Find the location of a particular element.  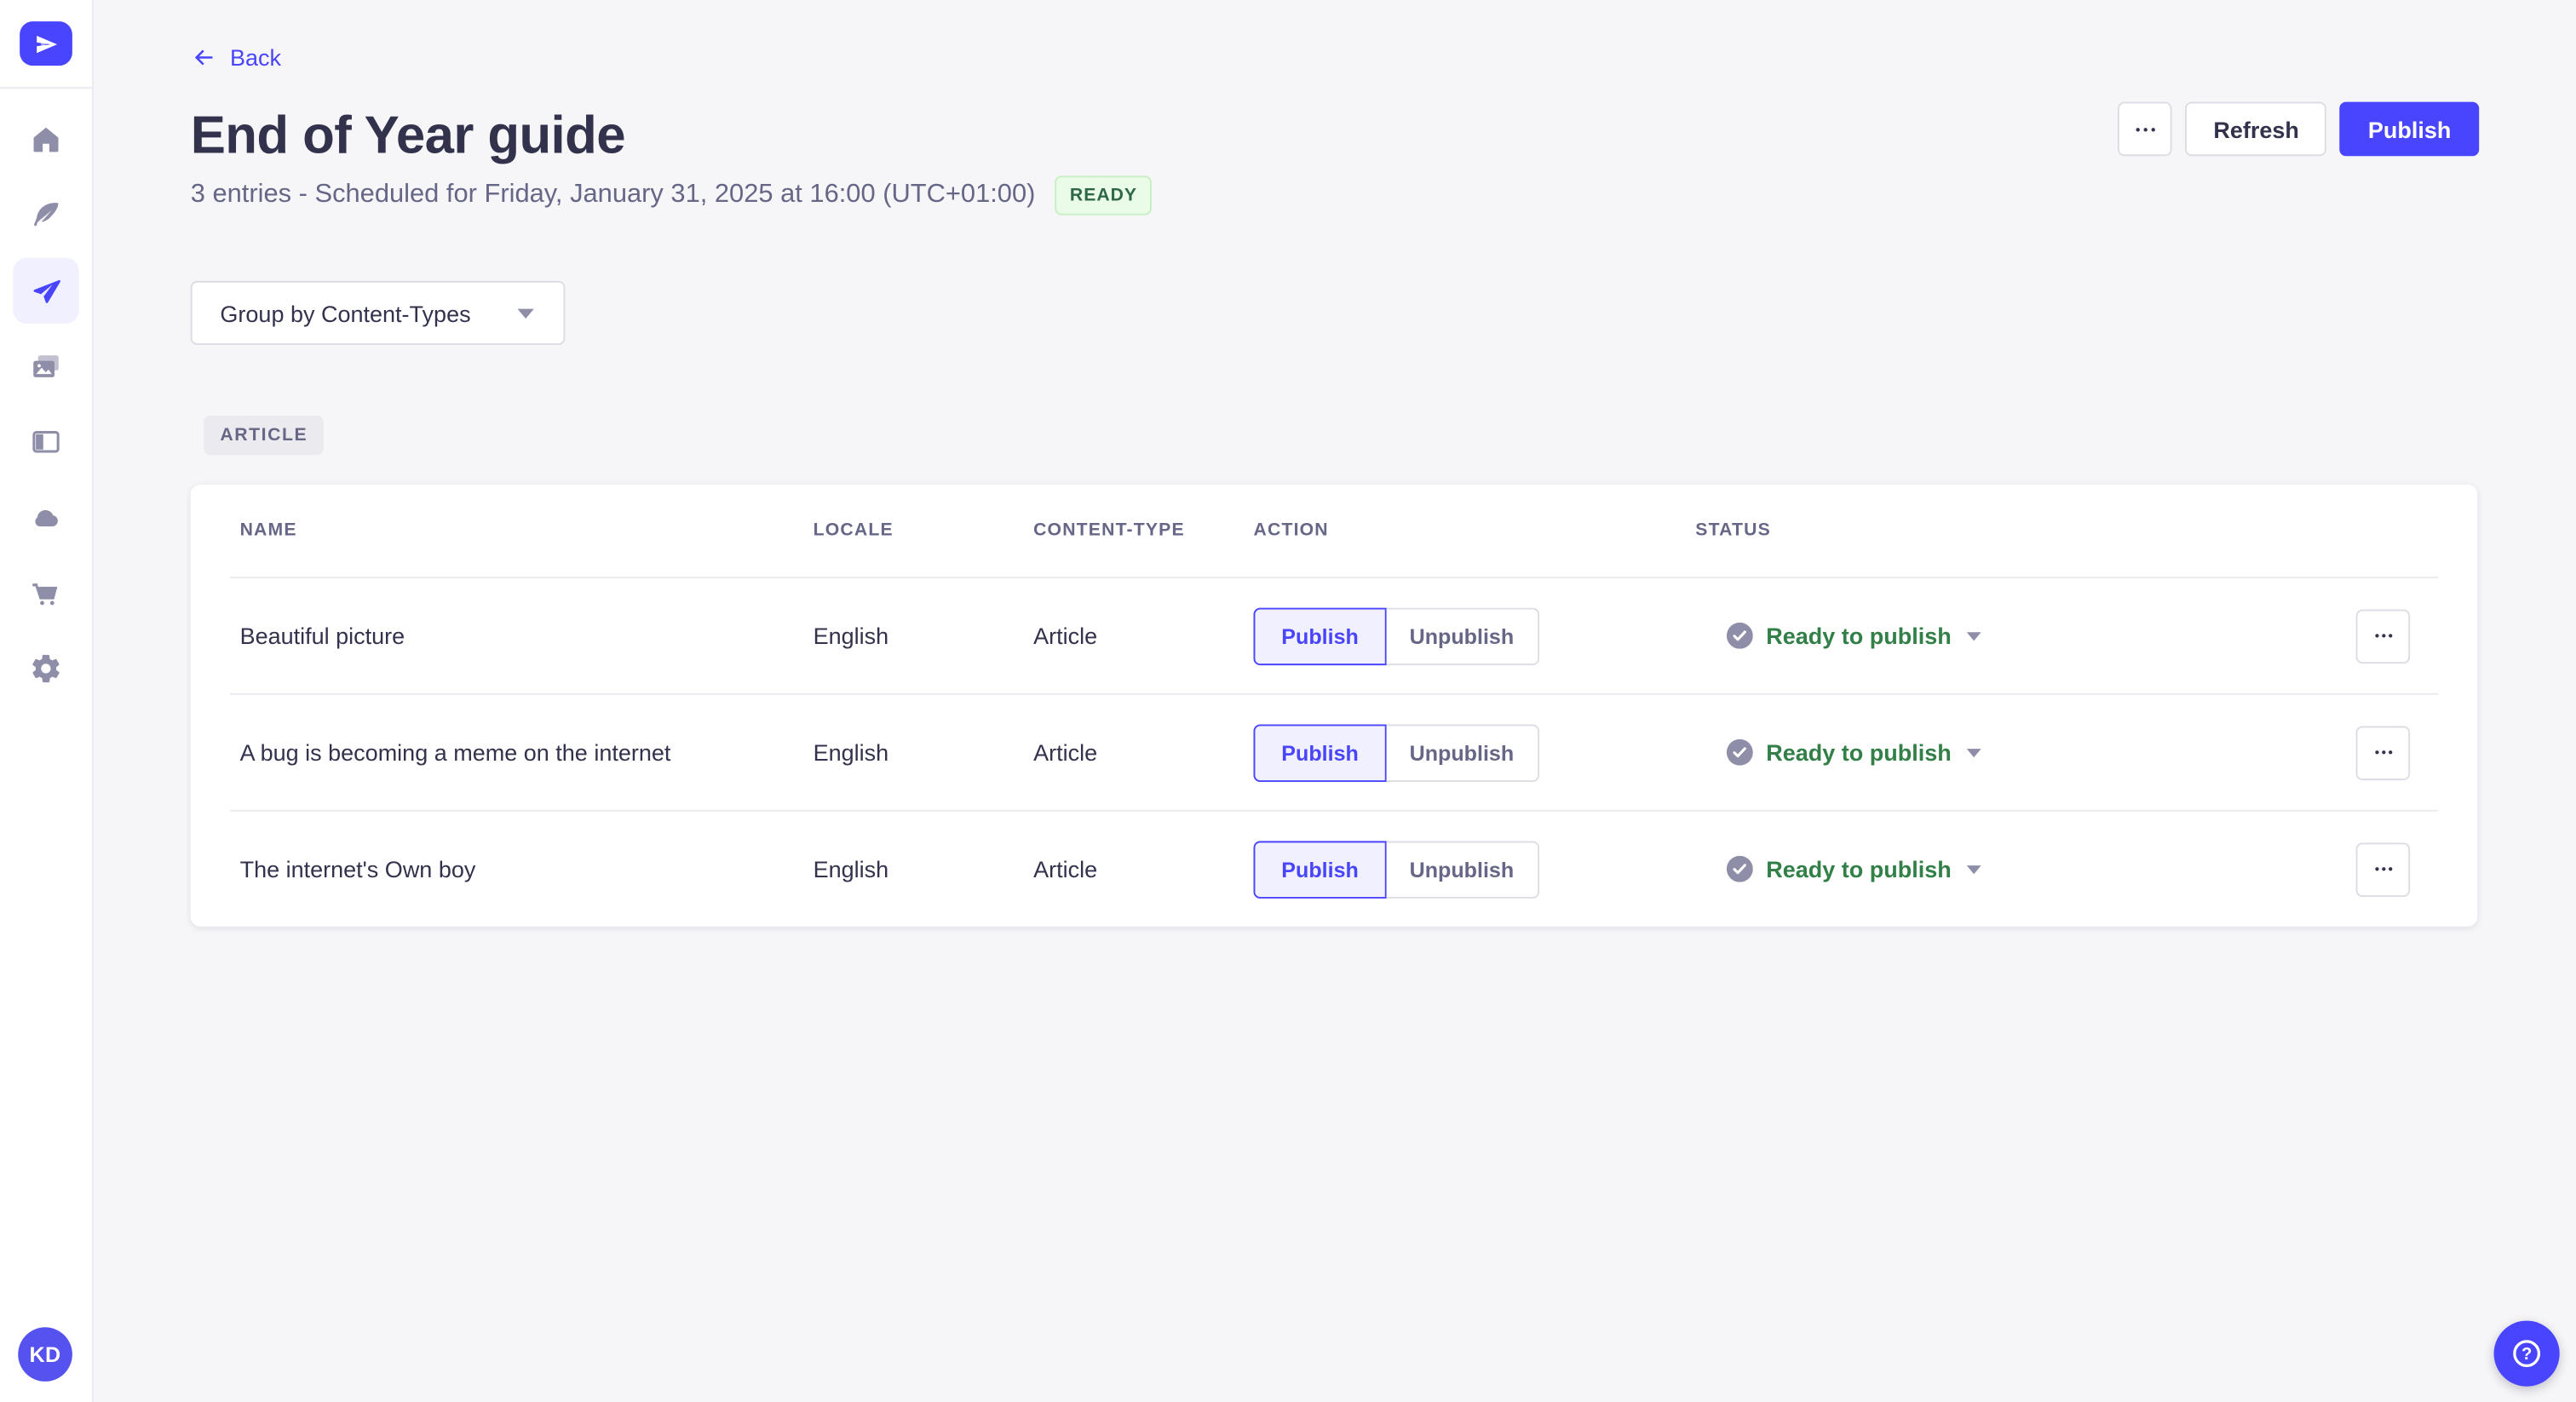

strapi-logo-icon is located at coordinates (48, 43).